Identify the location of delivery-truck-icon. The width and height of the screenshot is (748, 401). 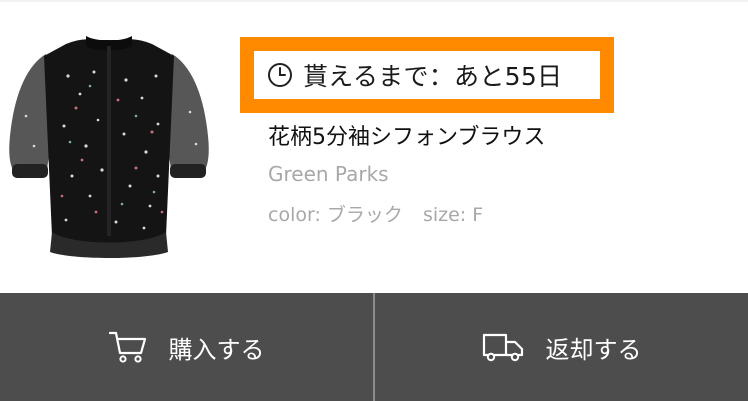
(502, 347).